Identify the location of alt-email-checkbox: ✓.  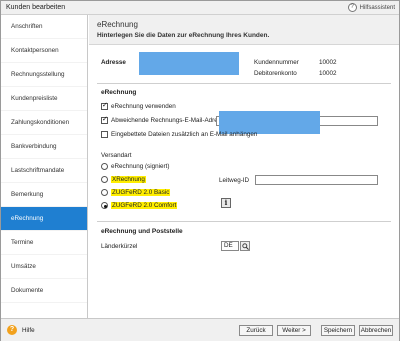
(104, 120).